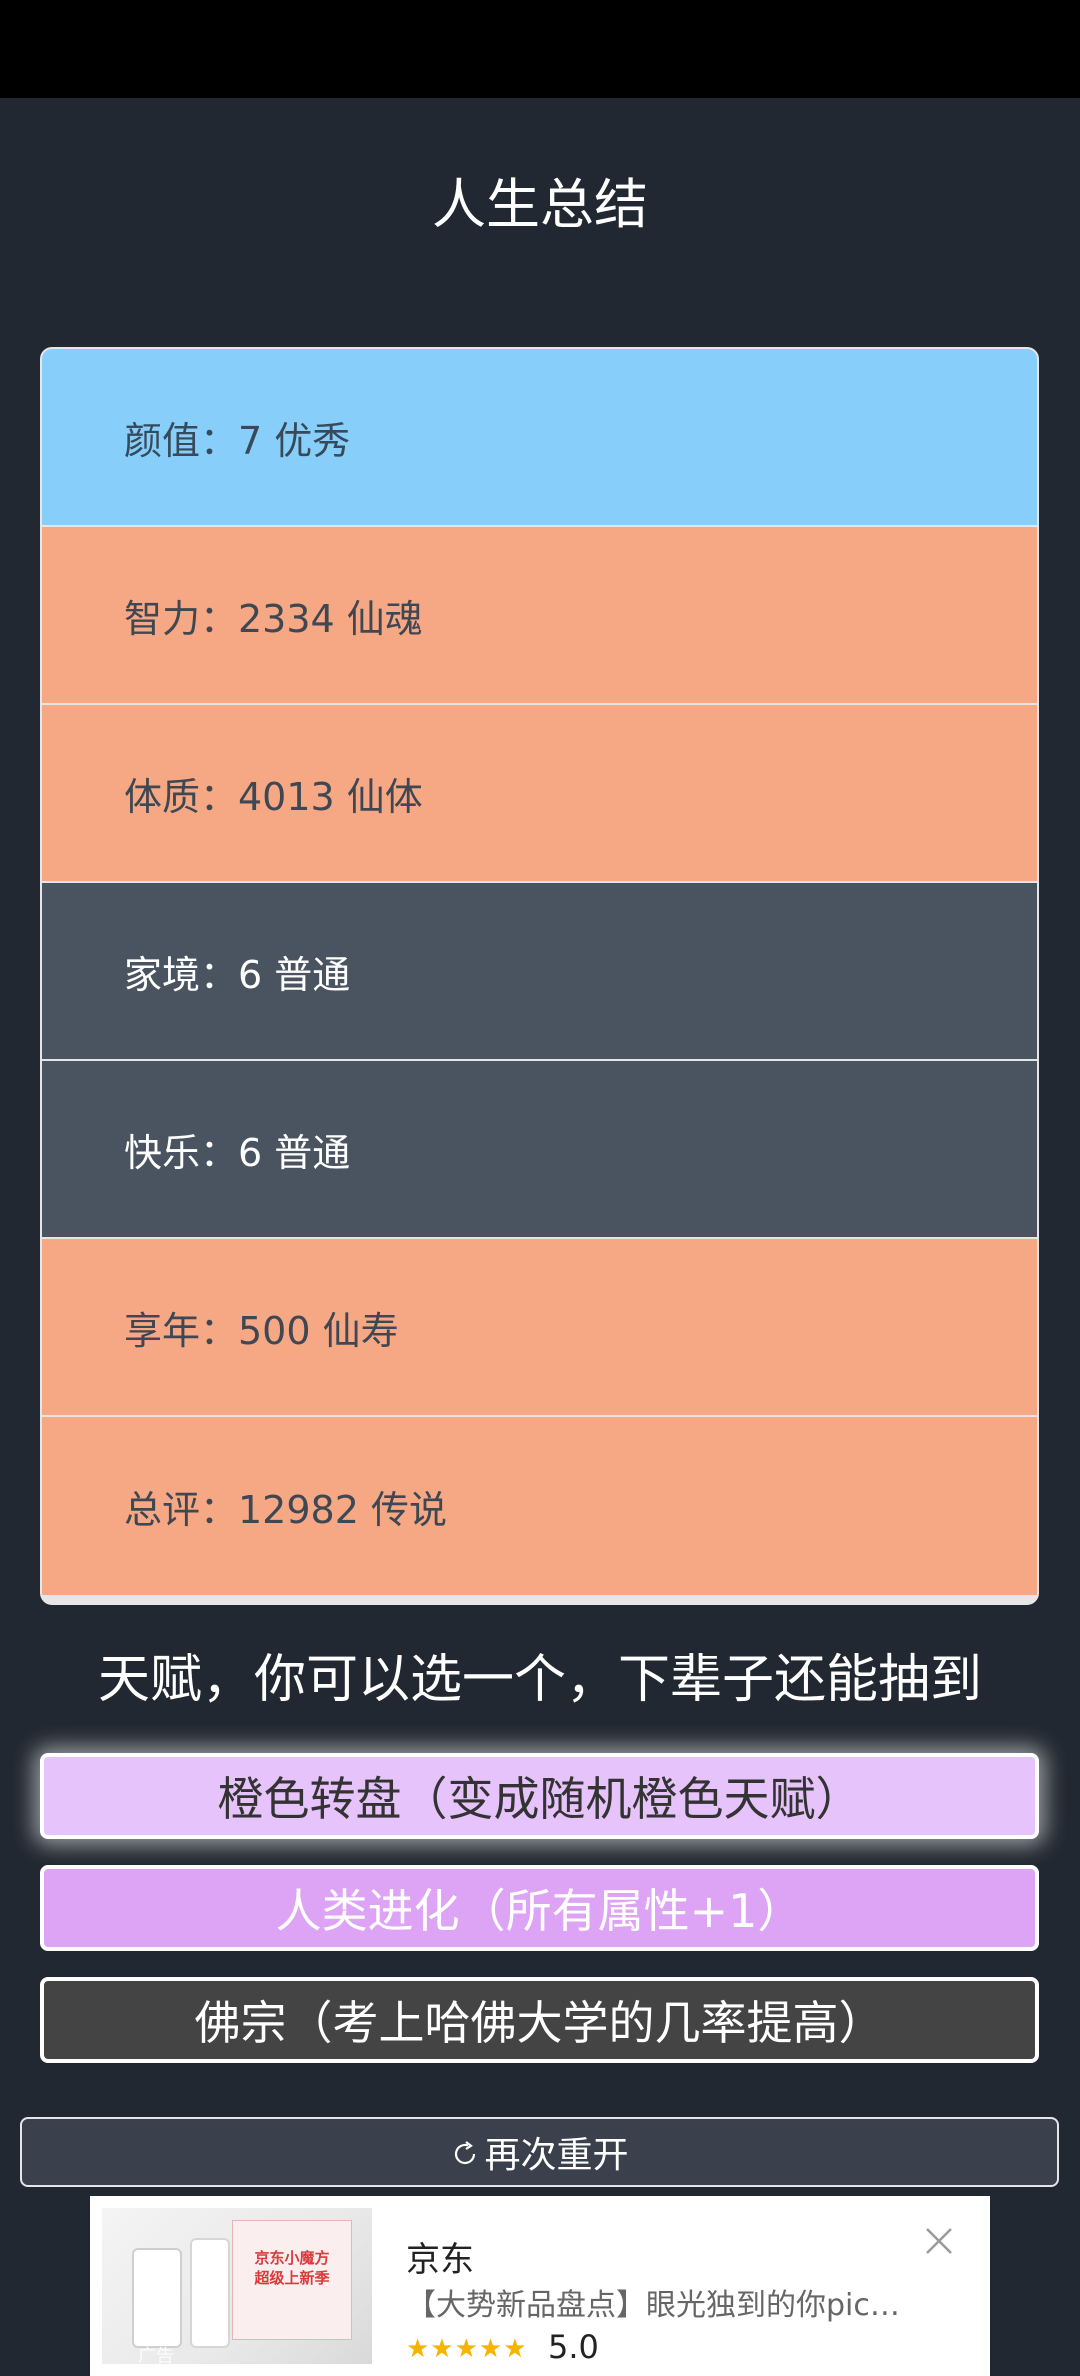  I want to click on summary-row-overall: 总评：12982 传说, so click(539, 1506).